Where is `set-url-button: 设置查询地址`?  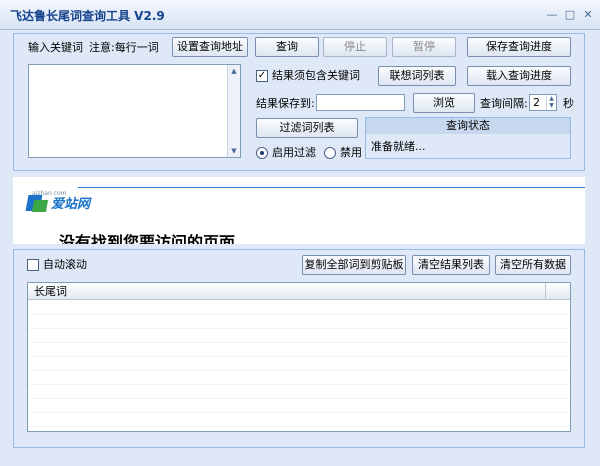 set-url-button: 设置查询地址 is located at coordinates (210, 47).